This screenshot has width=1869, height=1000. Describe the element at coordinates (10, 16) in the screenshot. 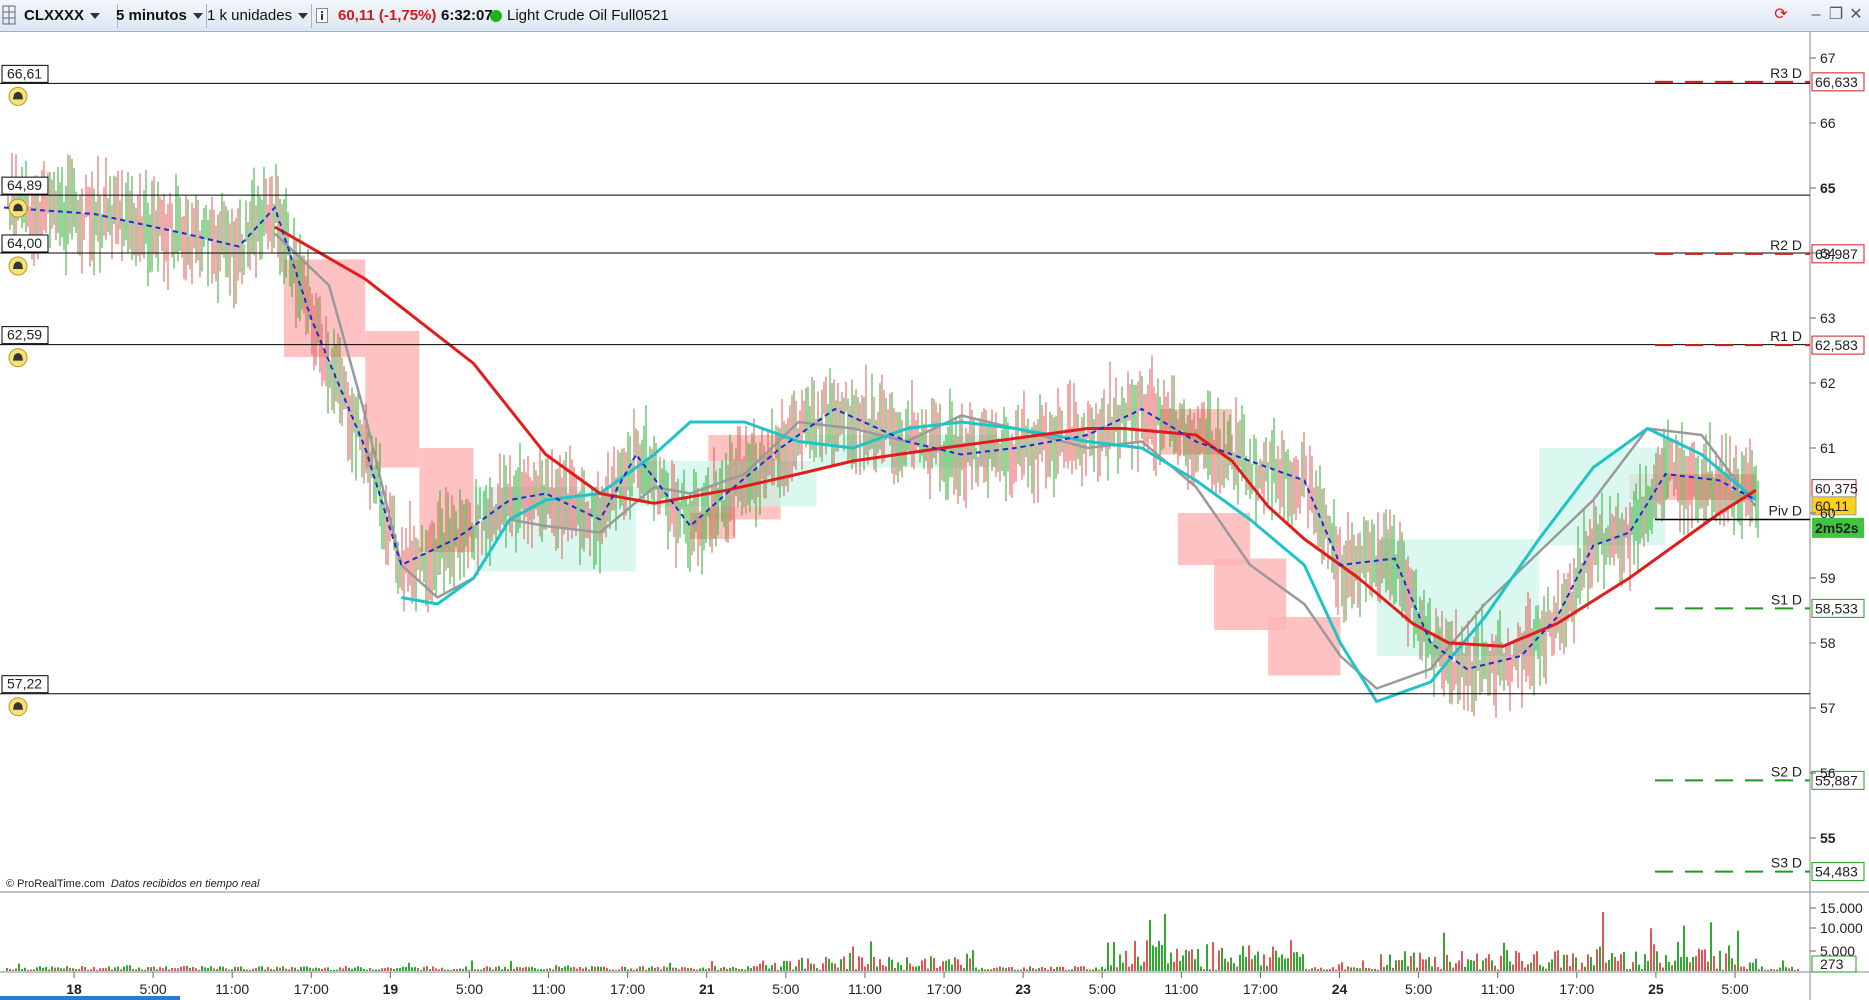

I see `grid-icon` at that location.